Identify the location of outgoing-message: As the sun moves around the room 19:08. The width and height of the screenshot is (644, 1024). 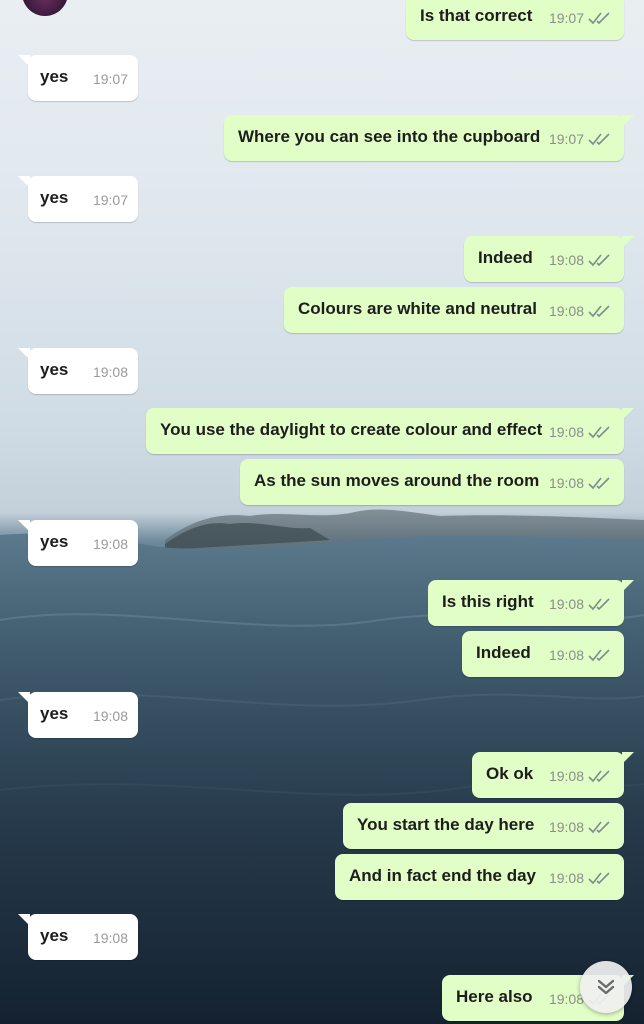
(432, 482).